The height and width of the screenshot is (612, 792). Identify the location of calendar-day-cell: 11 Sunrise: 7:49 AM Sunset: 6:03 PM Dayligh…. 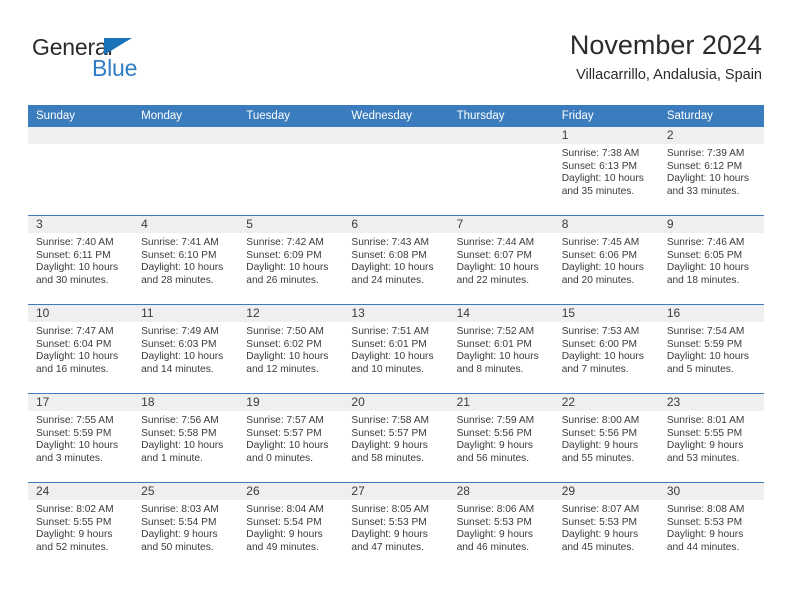
(186, 349).